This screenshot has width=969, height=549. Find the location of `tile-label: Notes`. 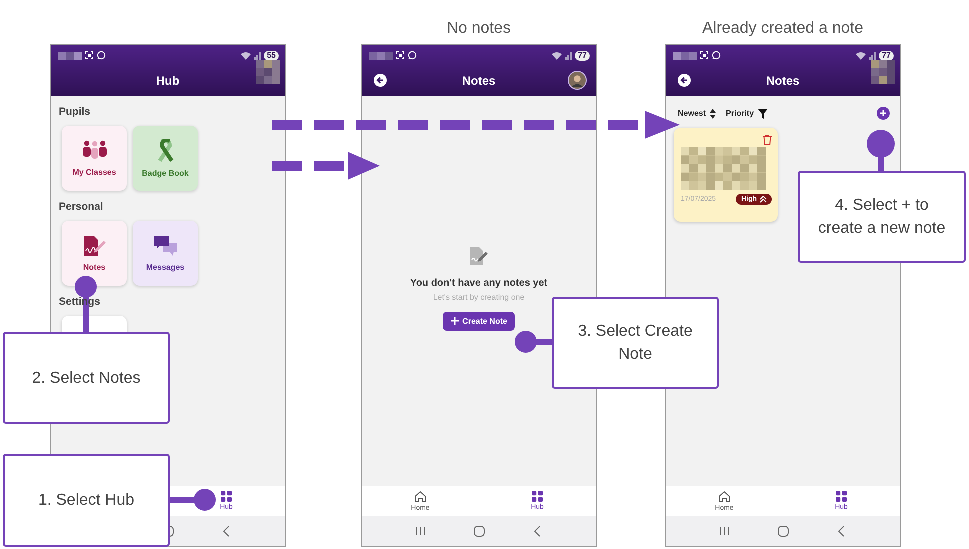

tile-label: Notes is located at coordinates (94, 267).